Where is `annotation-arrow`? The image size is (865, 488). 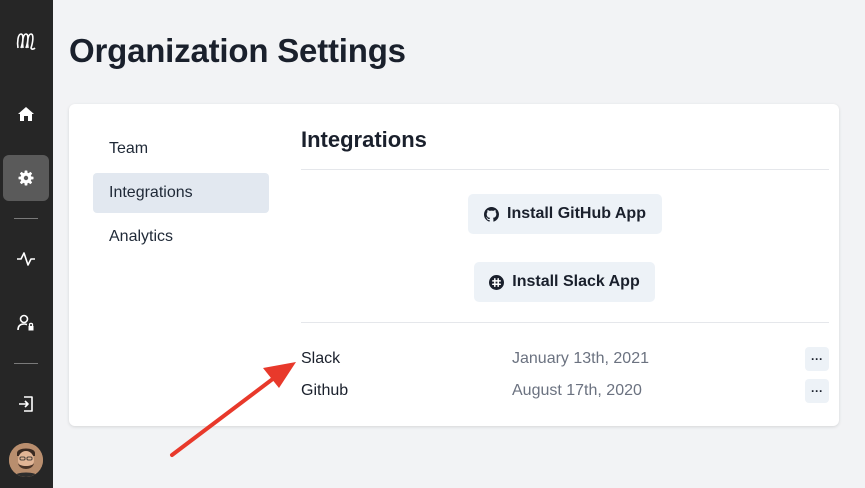 annotation-arrow is located at coordinates (233, 409).